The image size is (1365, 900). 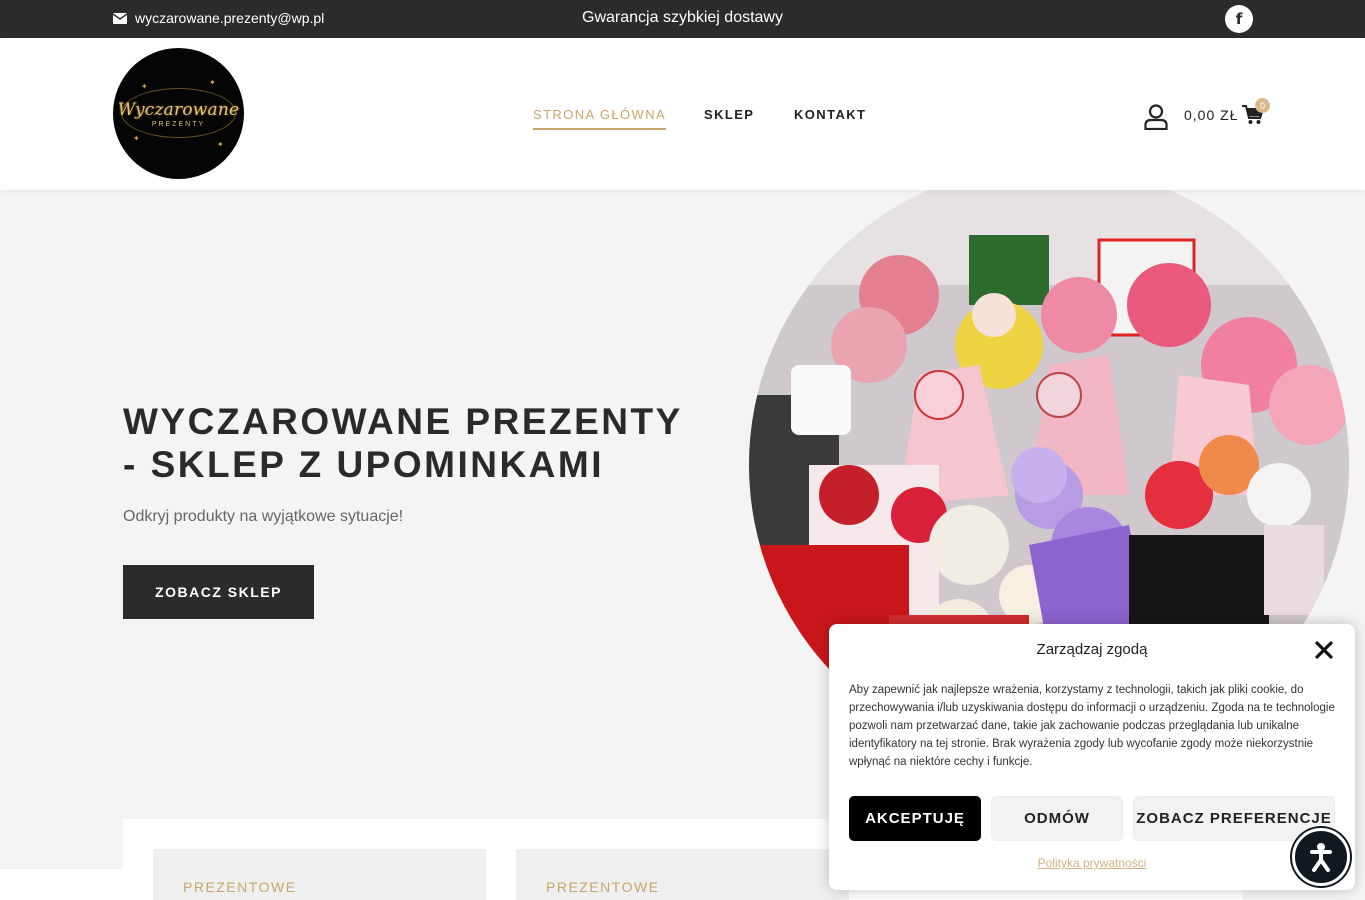 I want to click on nav-home: STRONA GŁÓWNA, so click(x=600, y=118).